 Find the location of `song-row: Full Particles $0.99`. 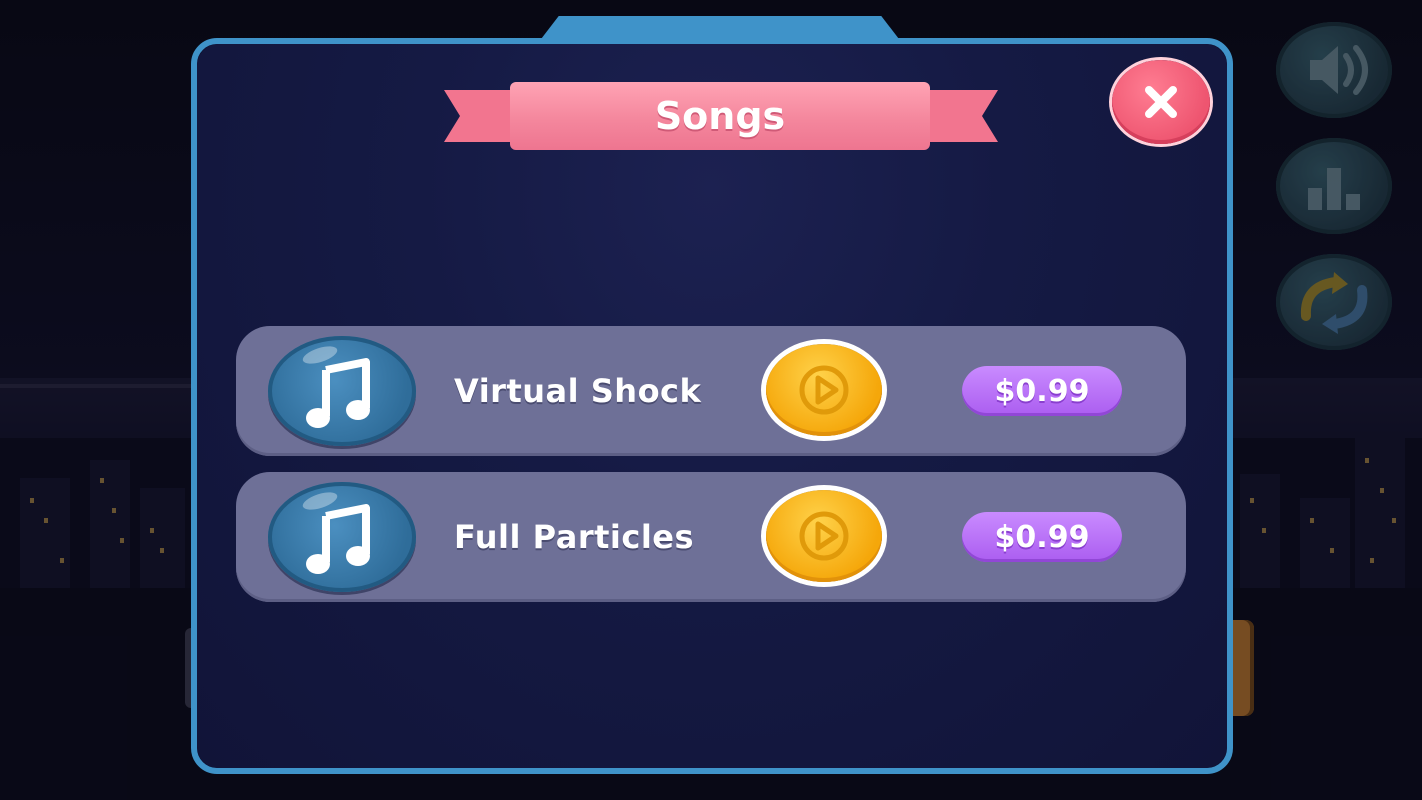

song-row: Full Particles $0.99 is located at coordinates (711, 537).